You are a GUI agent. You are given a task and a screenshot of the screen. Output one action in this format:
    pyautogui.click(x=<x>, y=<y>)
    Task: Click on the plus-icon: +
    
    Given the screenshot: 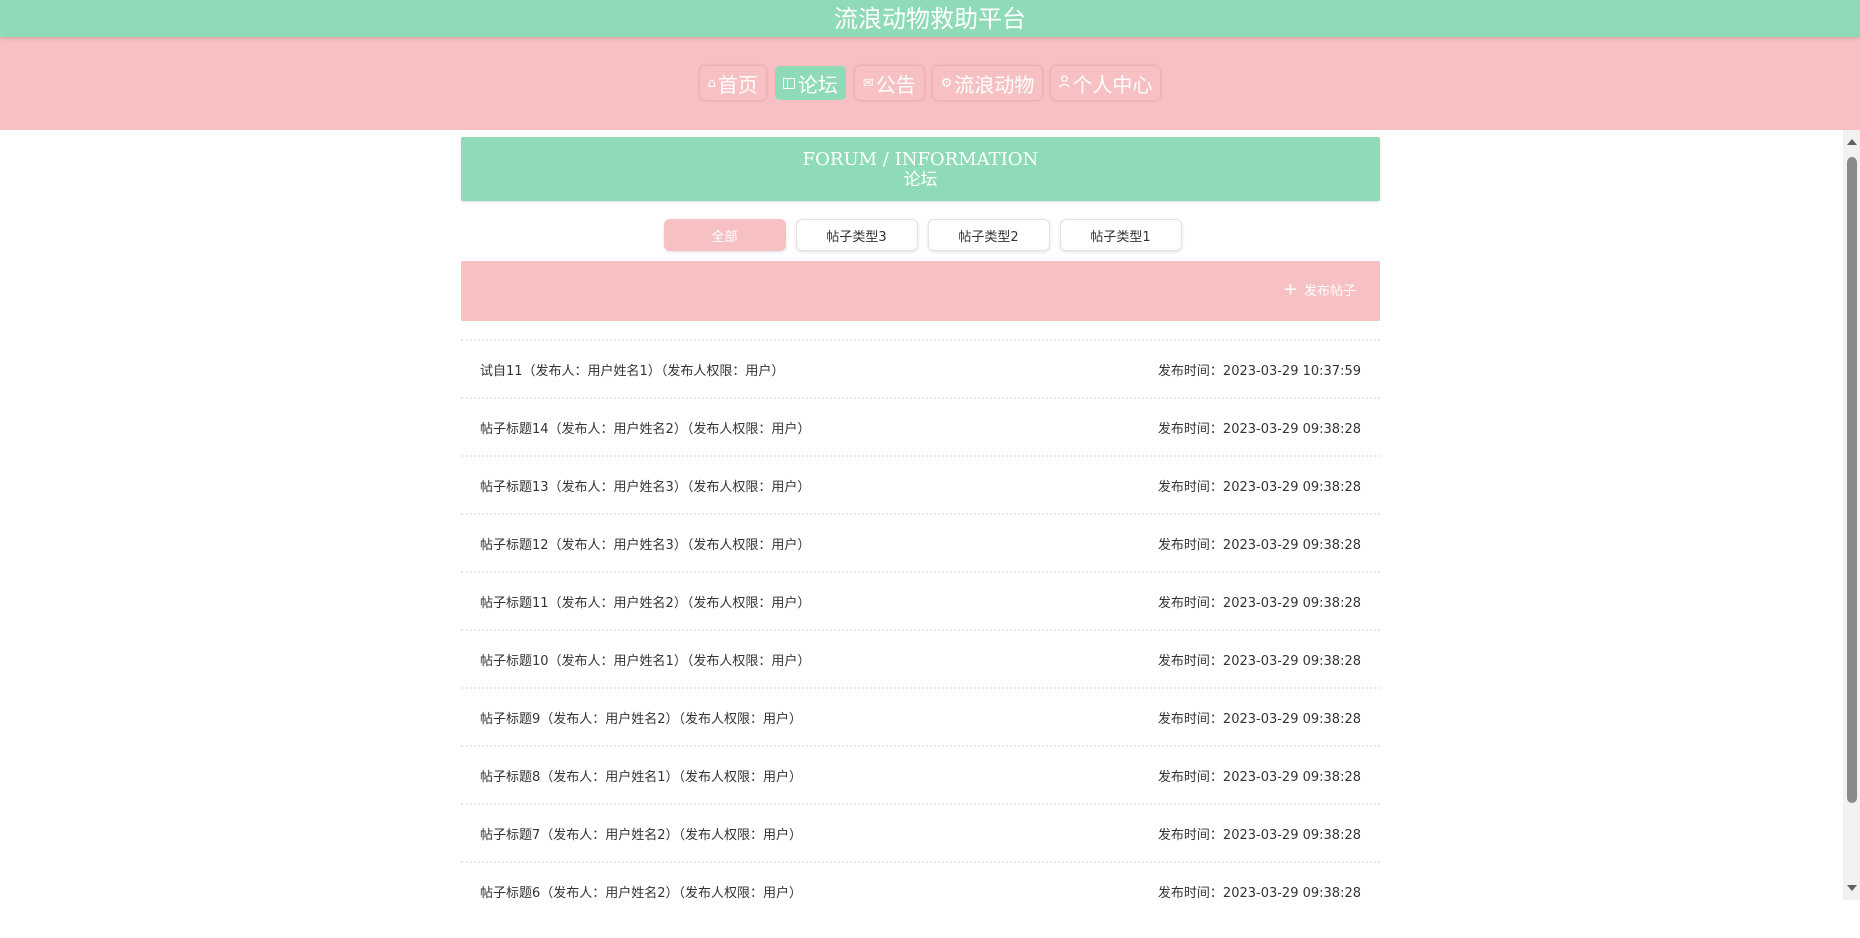 What is the action you would take?
    pyautogui.click(x=1290, y=289)
    